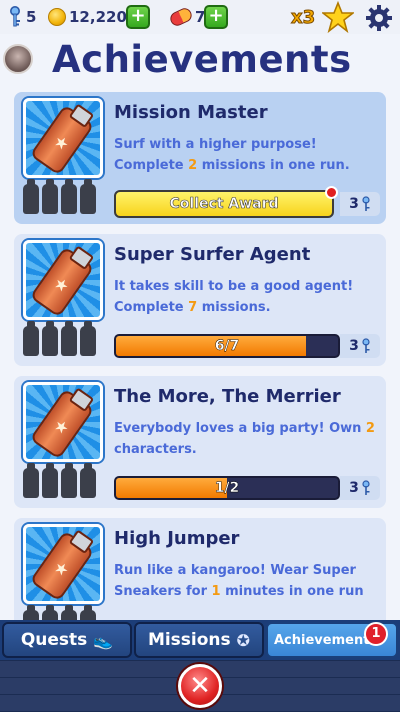  I want to click on multiplier-display: x3, so click(303, 17).